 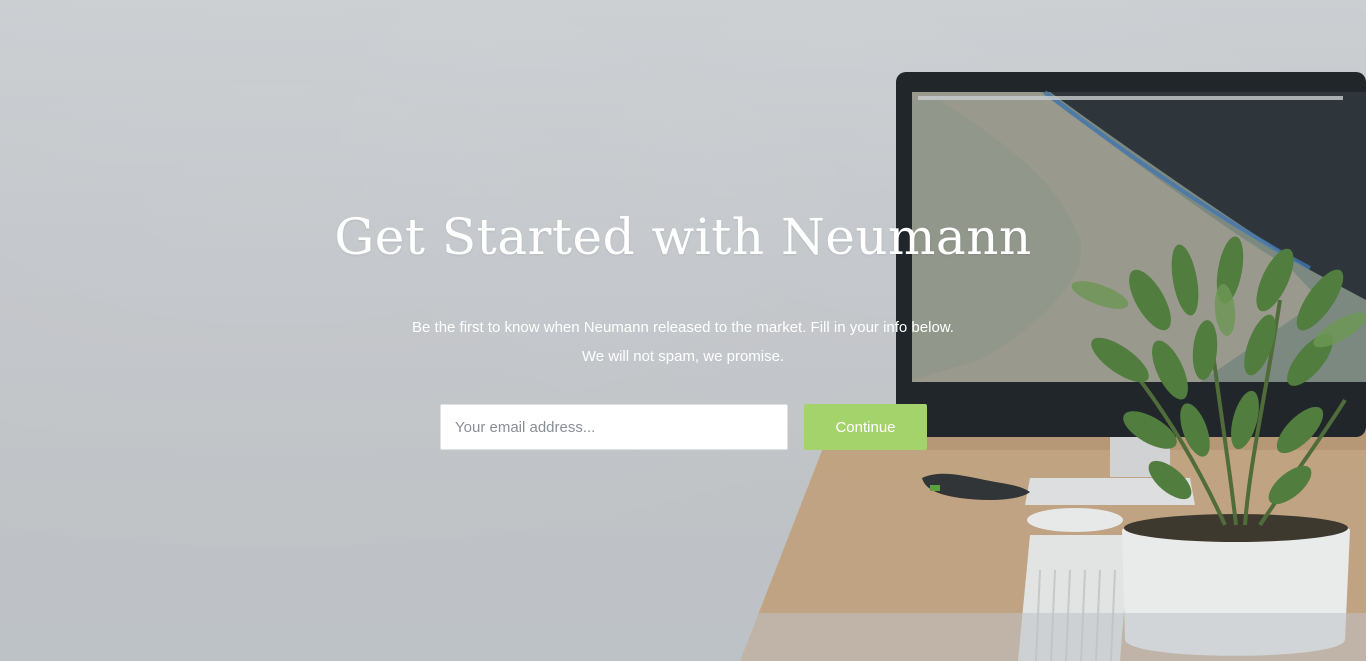 I want to click on signup-form: Continue, so click(x=683, y=427).